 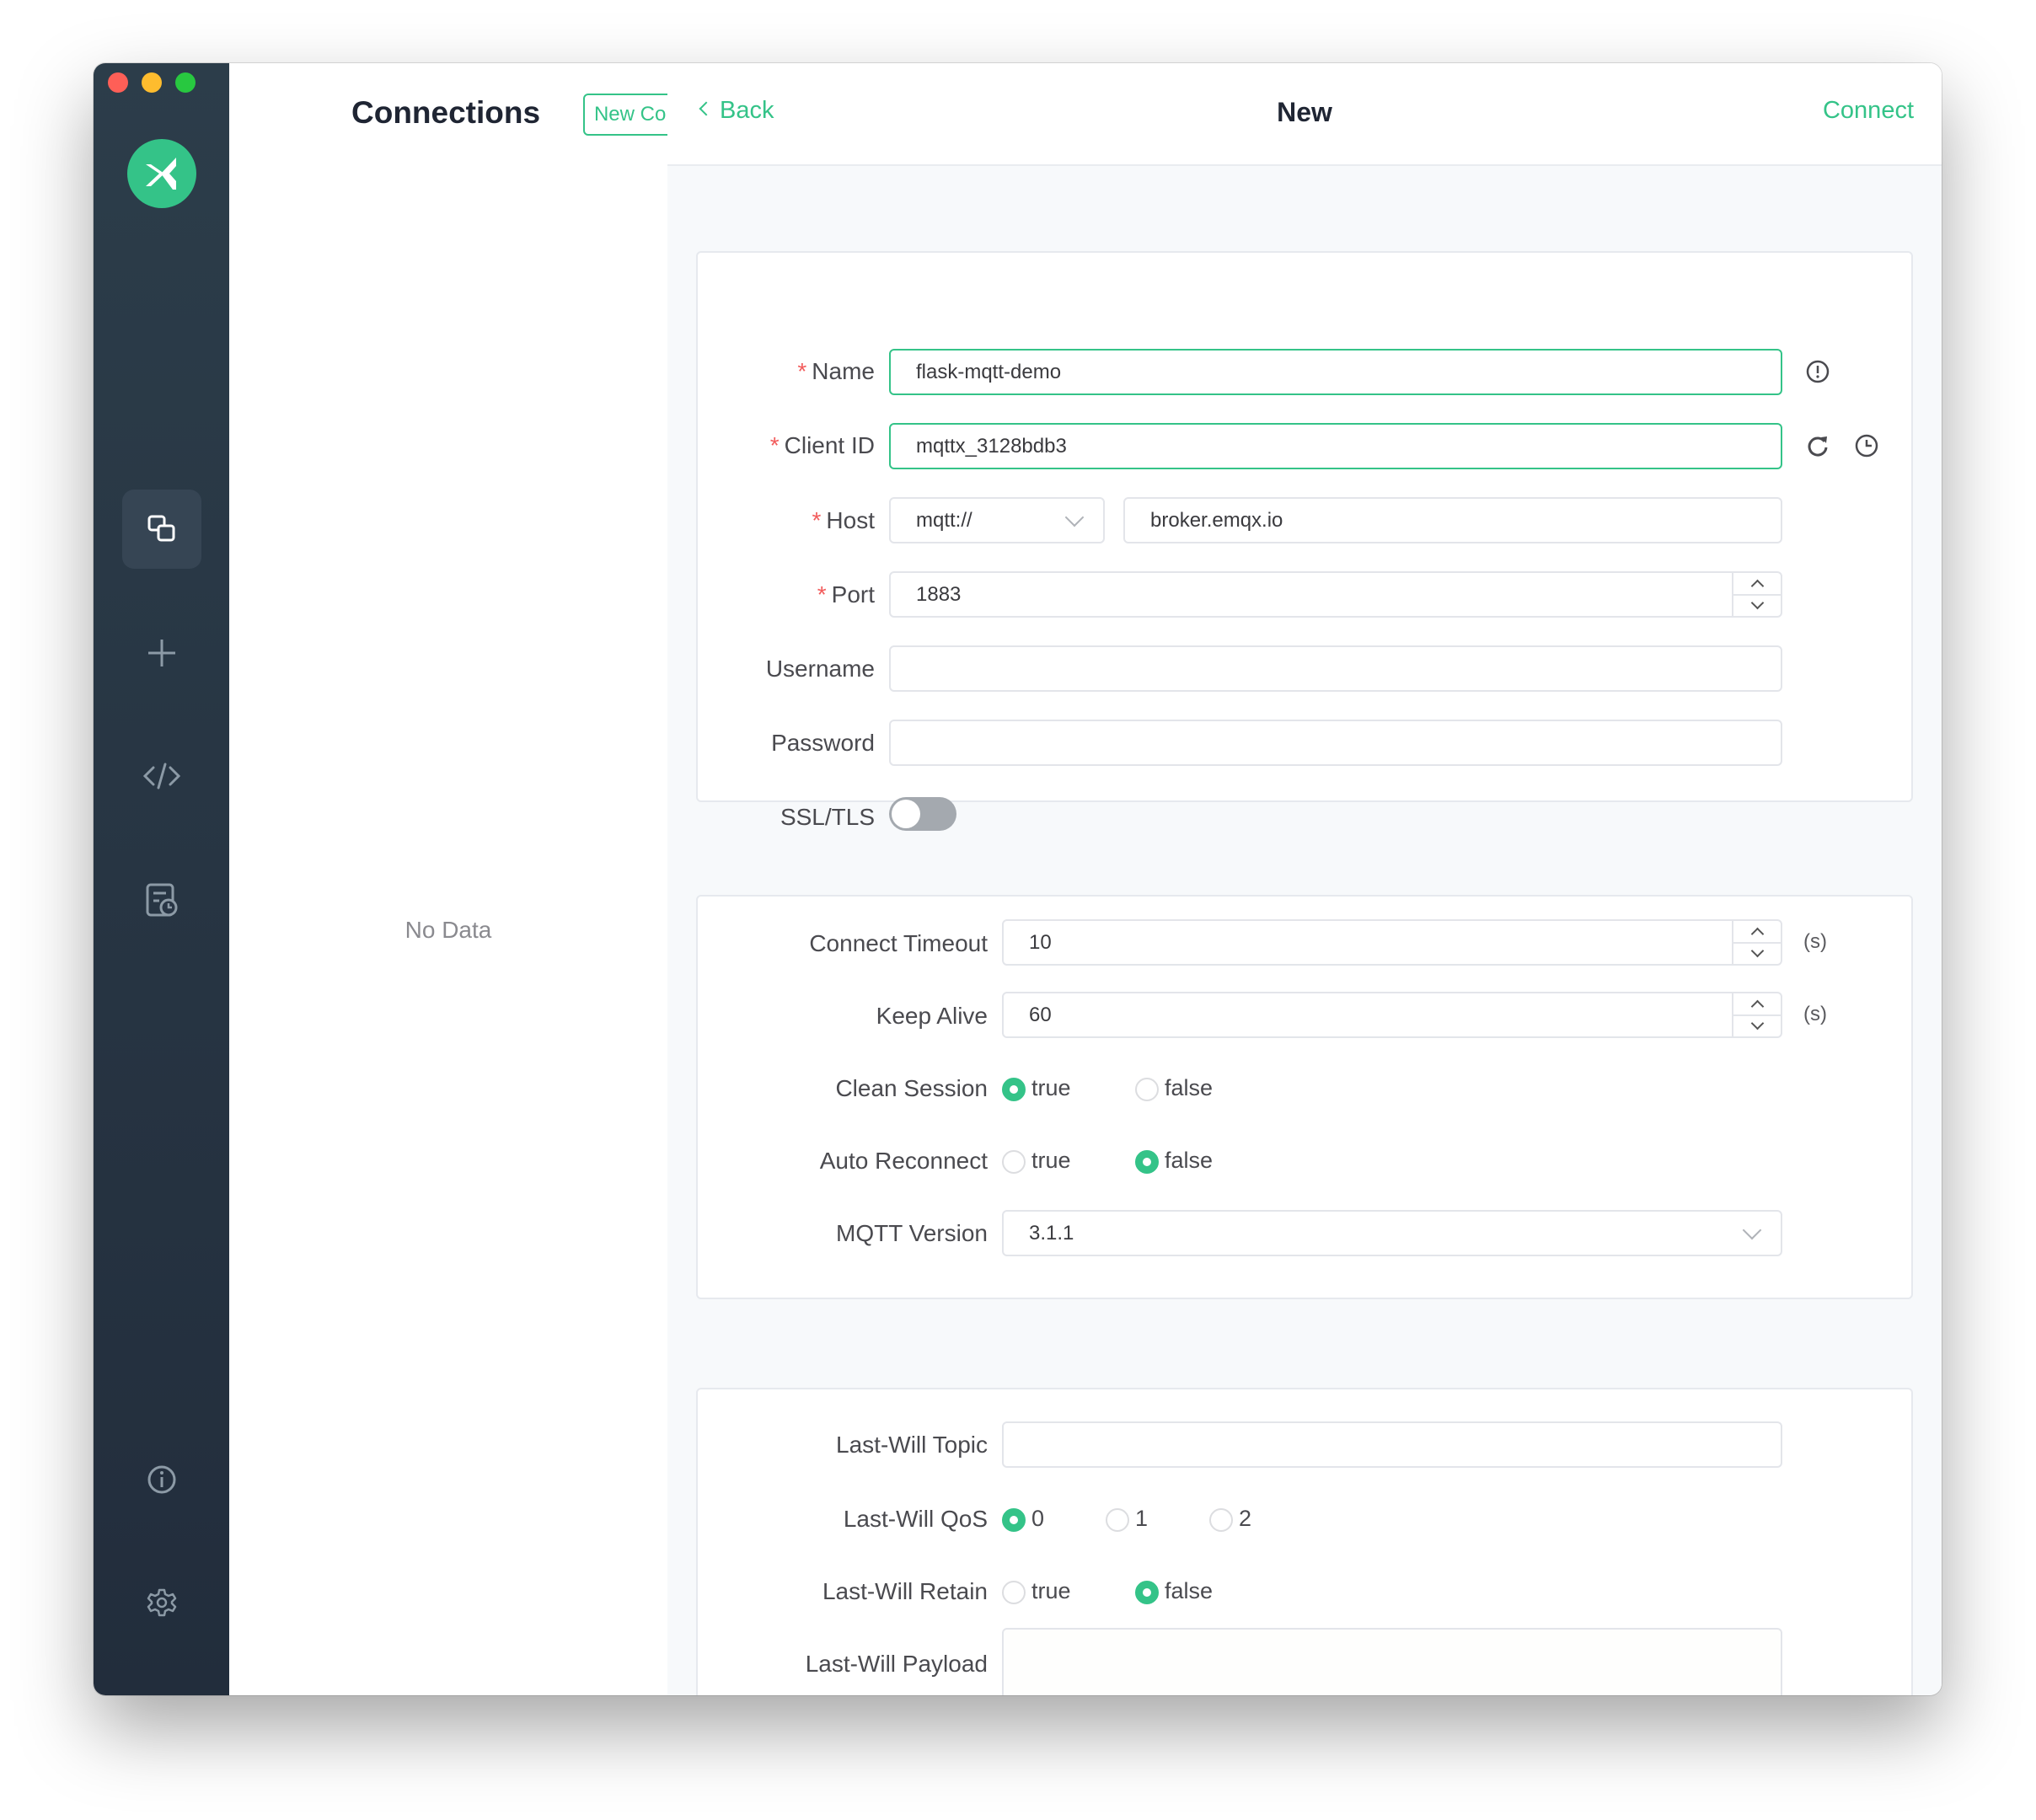 What do you see at coordinates (1014, 1520) in the screenshot?
I see `qos-0-radio` at bounding box center [1014, 1520].